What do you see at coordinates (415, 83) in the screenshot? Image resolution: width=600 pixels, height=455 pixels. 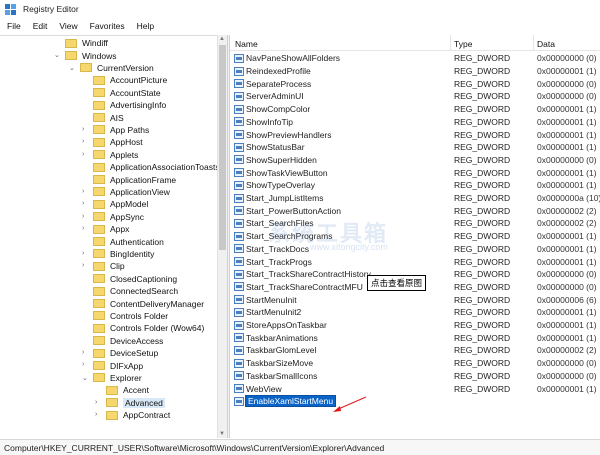 I see `list-row: SeparateProcess REG_DWORD 0x00000000 (0)` at bounding box center [415, 83].